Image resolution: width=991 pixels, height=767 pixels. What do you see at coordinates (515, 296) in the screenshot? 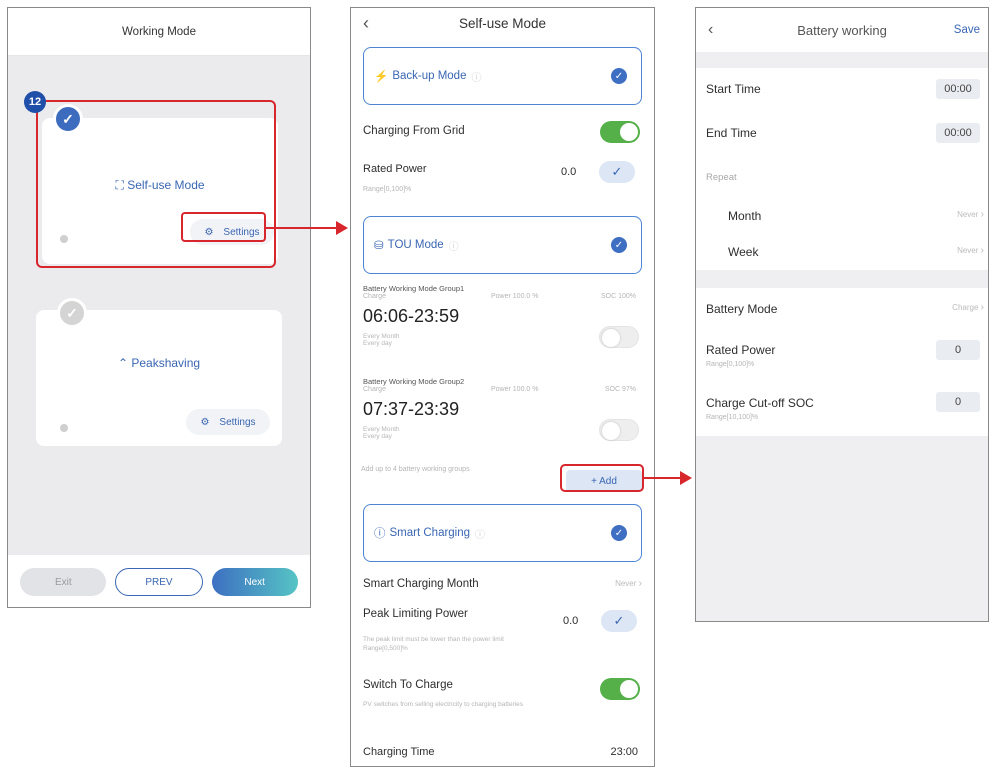
I see `group1-power: Power 100.0 %` at bounding box center [515, 296].